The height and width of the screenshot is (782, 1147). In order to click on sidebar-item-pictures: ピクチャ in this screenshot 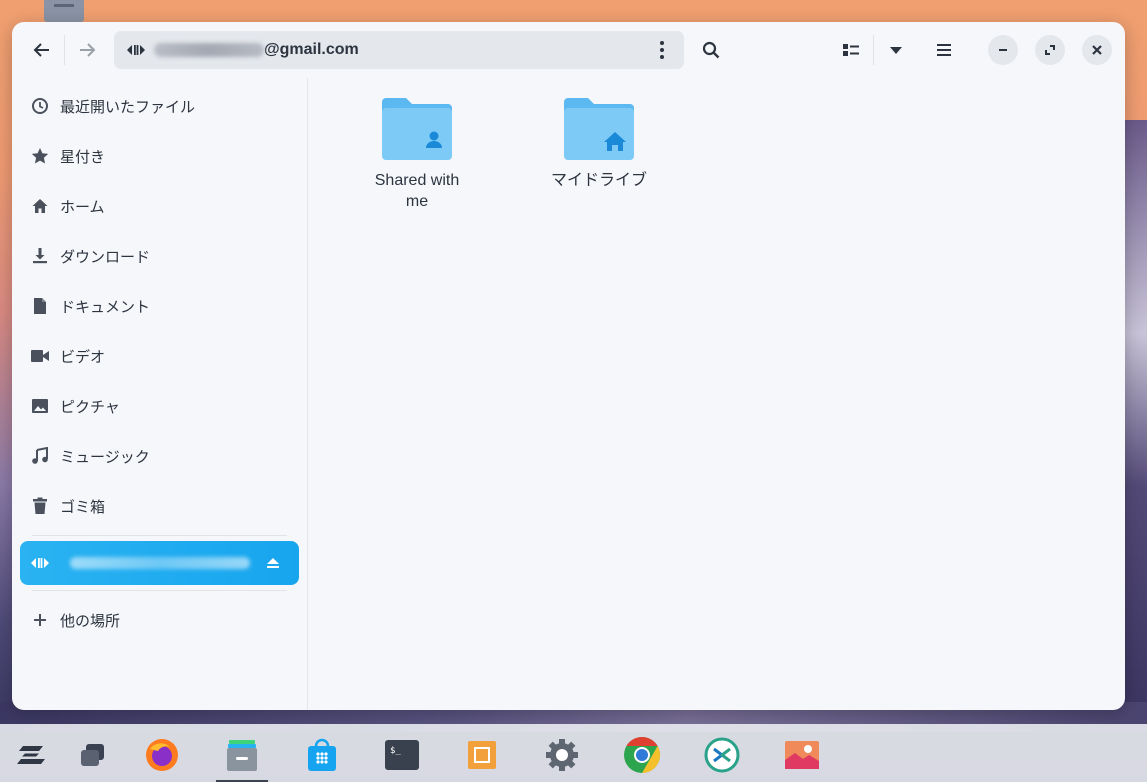, I will do `click(159, 406)`.